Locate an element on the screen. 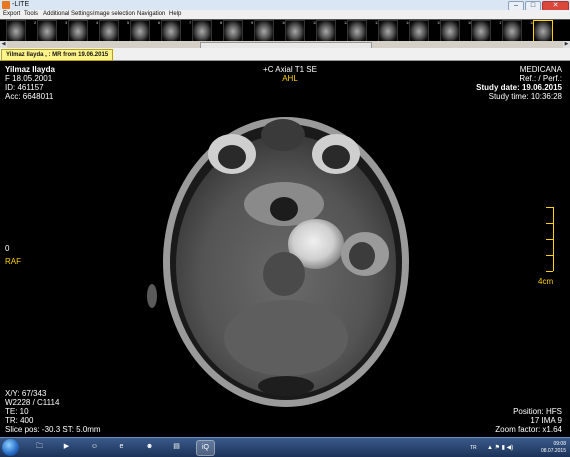  tab-bar: Yilmaz Ilayda , : MR from 19.06.2015 is located at coordinates (285, 54).